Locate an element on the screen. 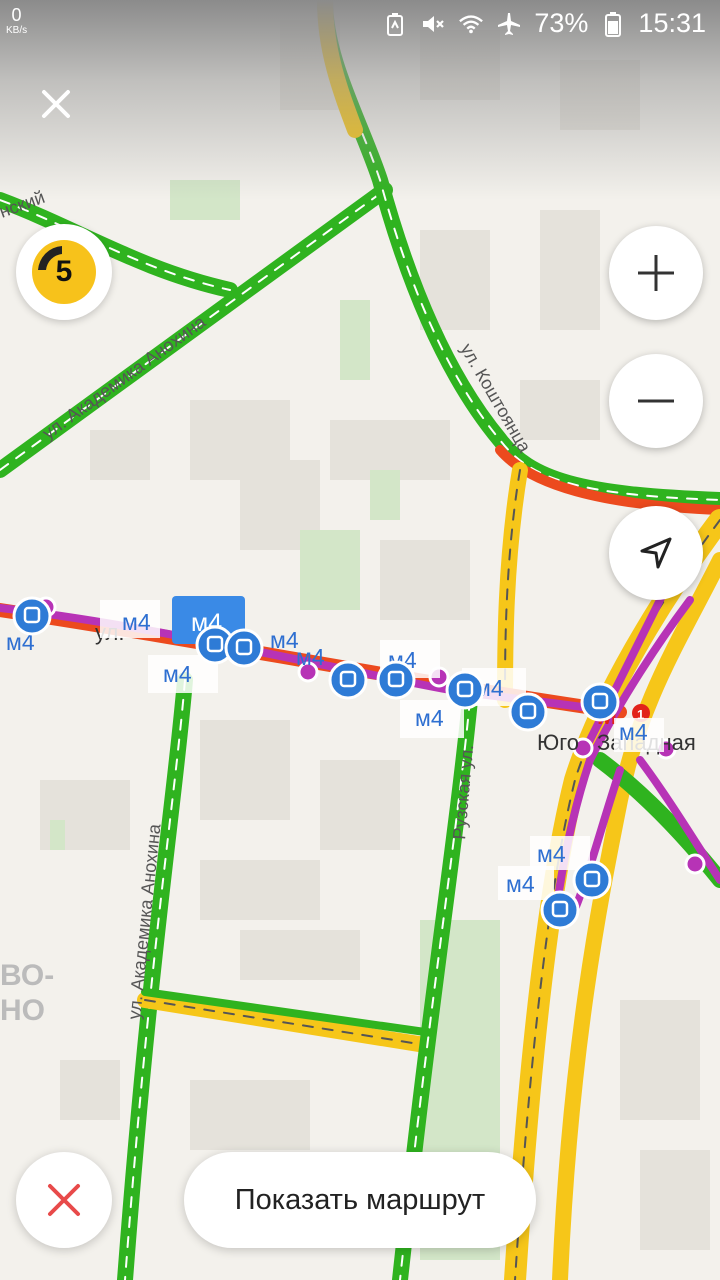 This screenshot has width=720, height=1280. plus-icon is located at coordinates (656, 273).